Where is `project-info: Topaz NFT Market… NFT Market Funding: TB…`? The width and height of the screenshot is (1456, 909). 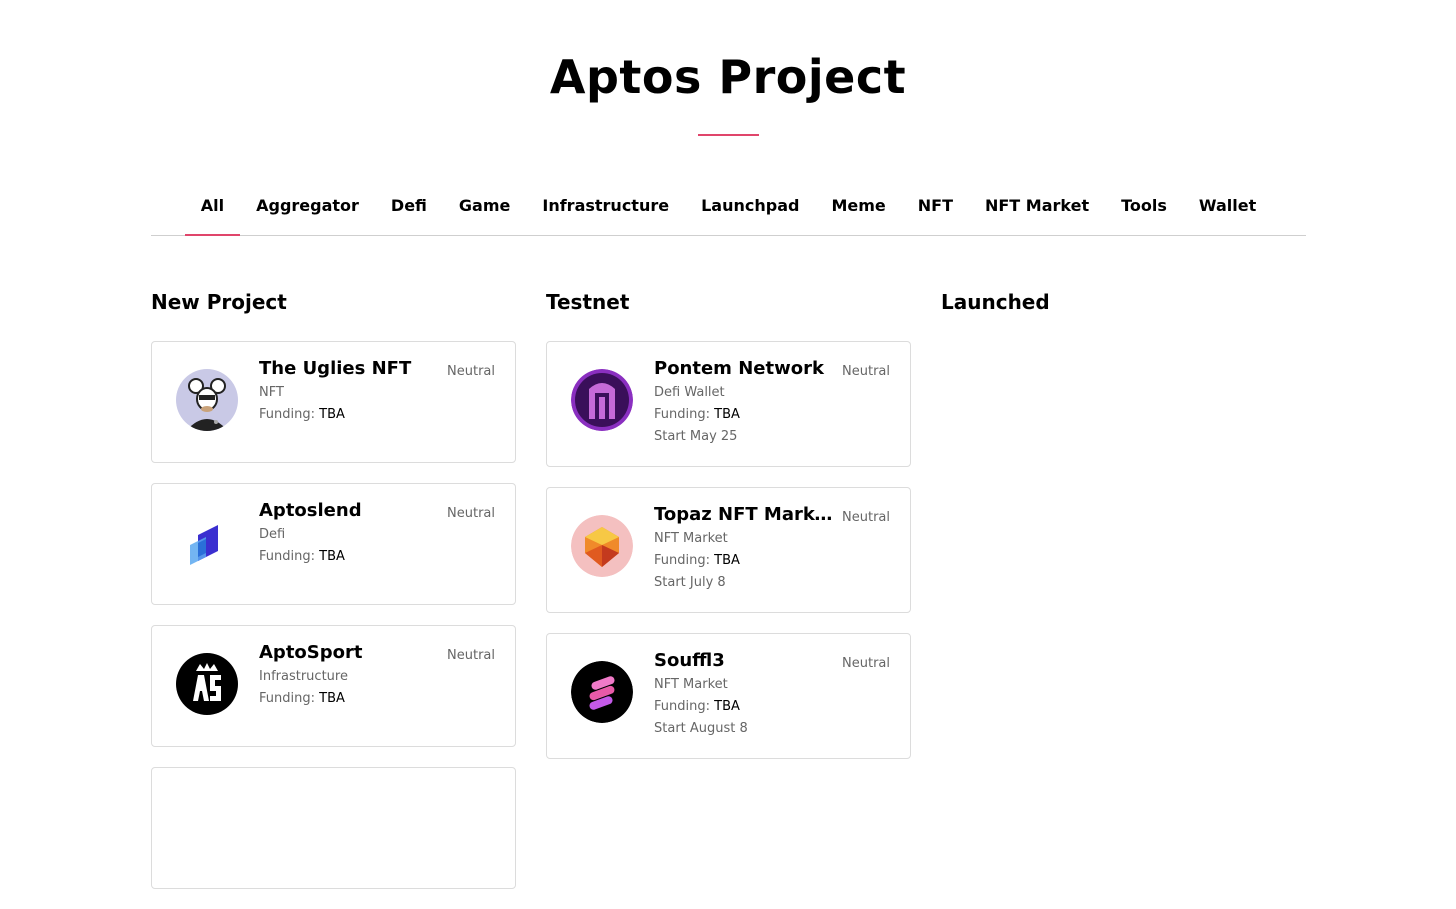 project-info: Topaz NFT Market… NFT Market Funding: TB… is located at coordinates (744, 548).